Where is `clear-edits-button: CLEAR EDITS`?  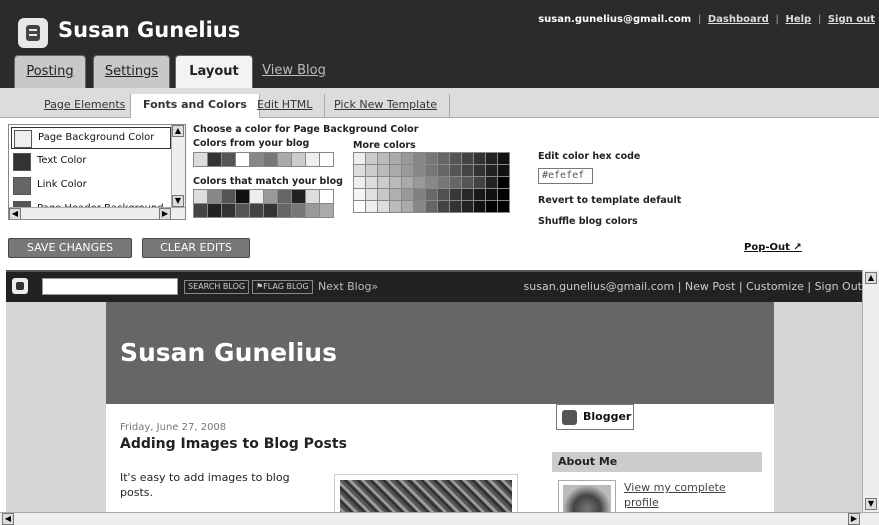 clear-edits-button: CLEAR EDITS is located at coordinates (196, 248).